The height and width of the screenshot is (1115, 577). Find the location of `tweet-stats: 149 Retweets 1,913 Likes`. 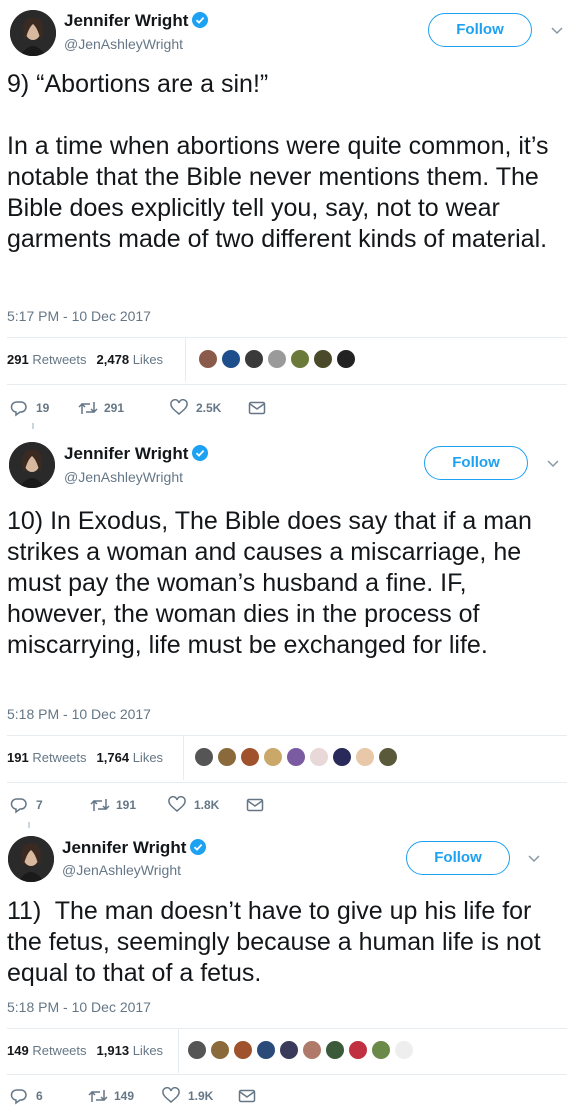

tweet-stats: 149 Retweets 1,913 Likes is located at coordinates (85, 1050).